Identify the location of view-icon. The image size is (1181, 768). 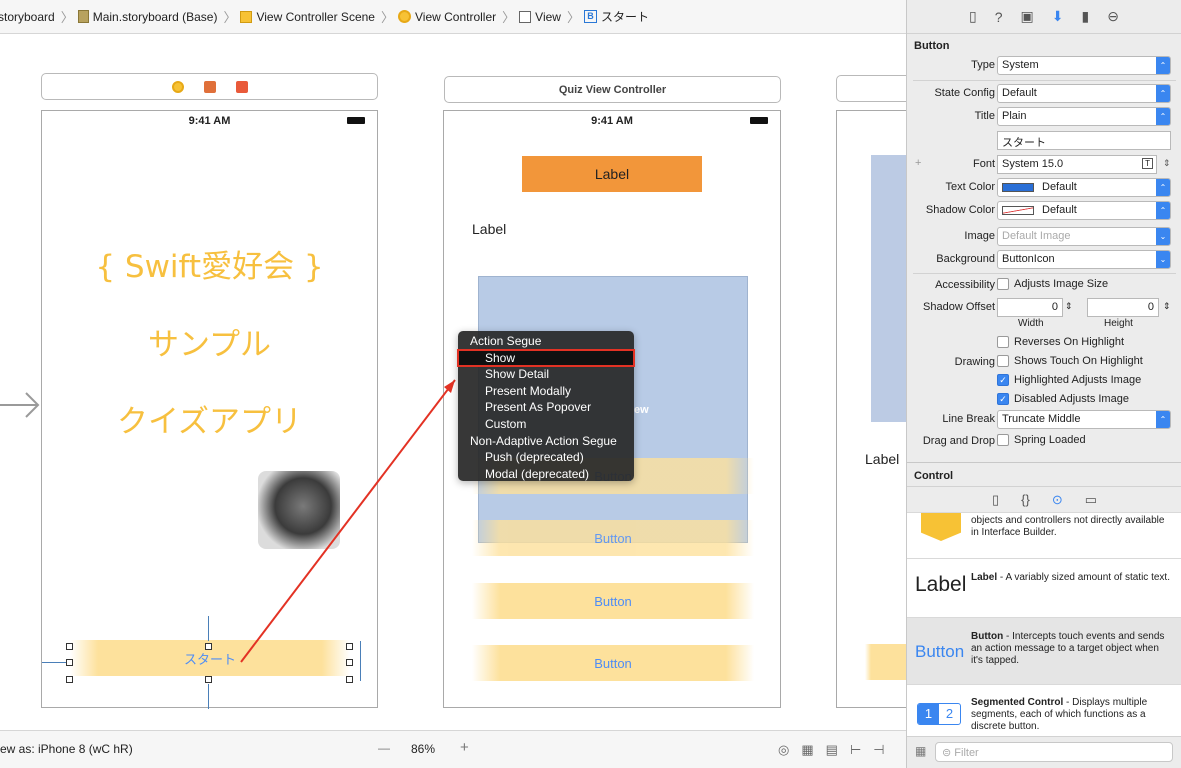
(525, 16).